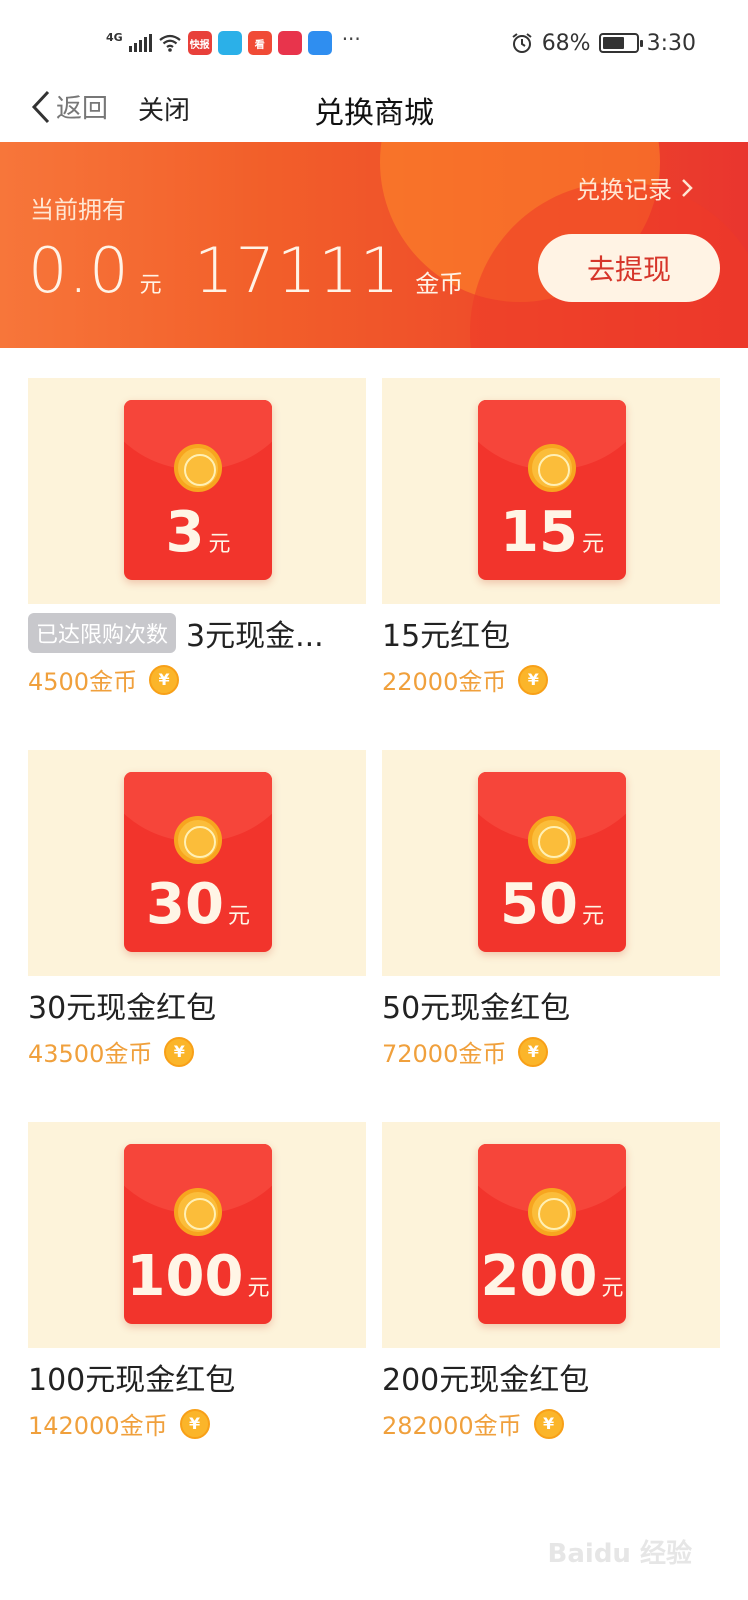 The height and width of the screenshot is (1600, 748). I want to click on chevron-right-icon, so click(687, 187).